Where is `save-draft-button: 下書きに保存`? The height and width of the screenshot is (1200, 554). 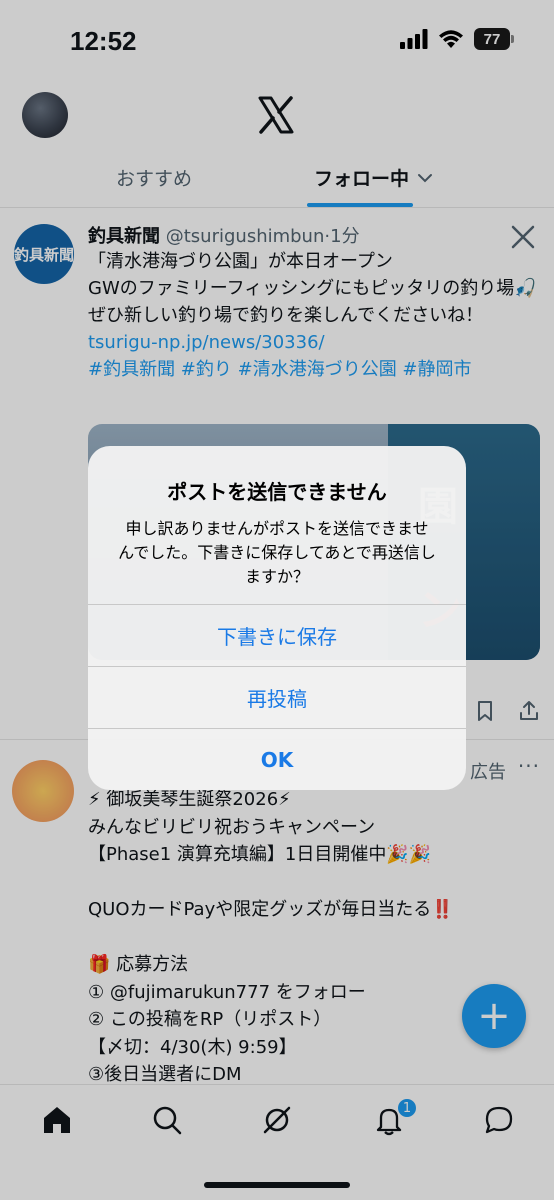
save-draft-button: 下書きに保存 is located at coordinates (277, 635).